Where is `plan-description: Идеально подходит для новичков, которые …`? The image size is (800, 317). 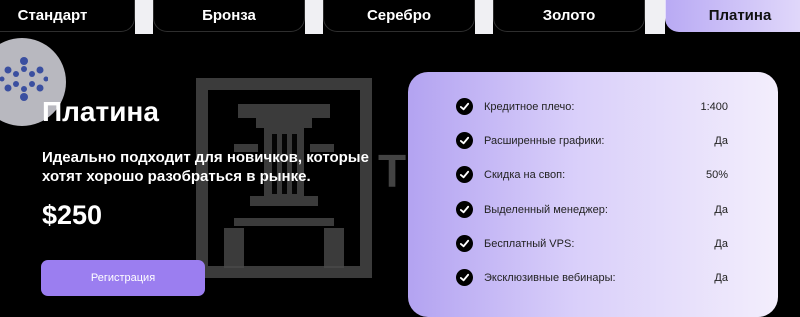
plan-description: Идеально подходит для новичков, которые … is located at coordinates (205, 167).